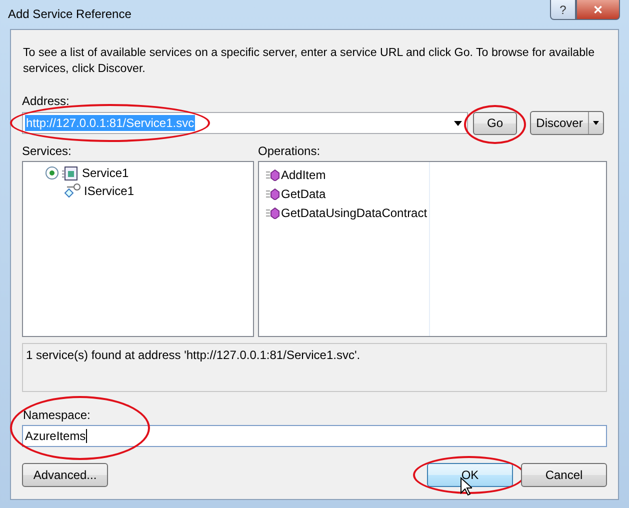 This screenshot has height=508, width=629. I want to click on list-item: GetDataUsingDataContract, so click(344, 212).